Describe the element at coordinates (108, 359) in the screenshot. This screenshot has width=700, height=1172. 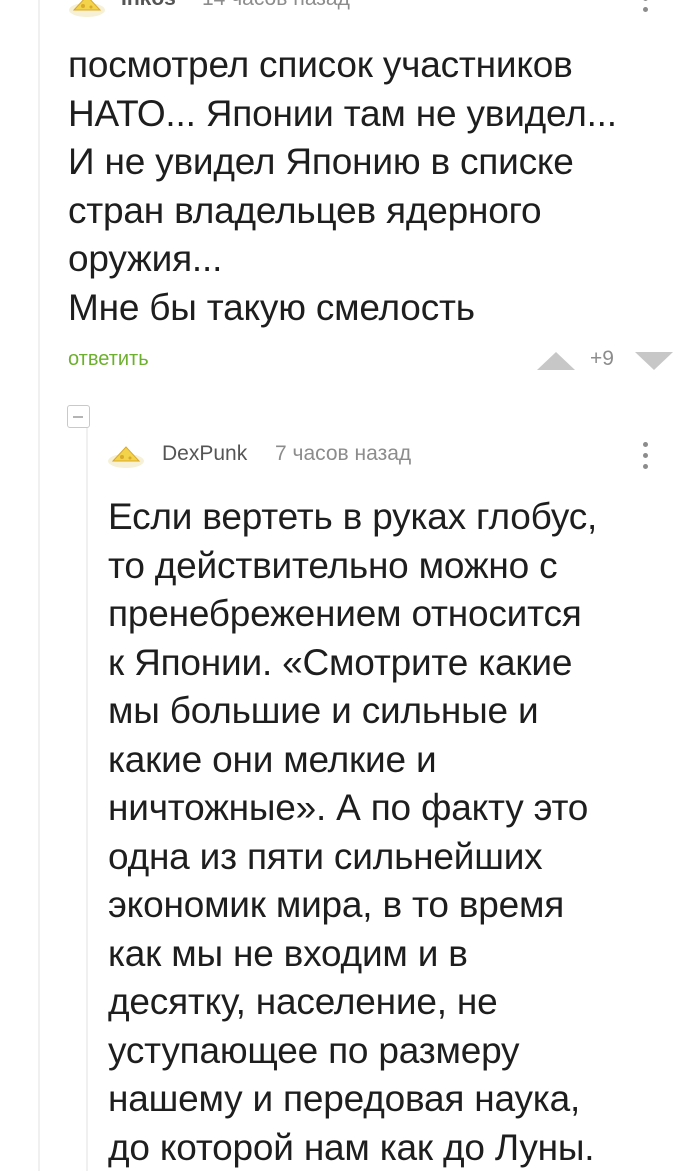
I see `reply-button: ответить` at that location.